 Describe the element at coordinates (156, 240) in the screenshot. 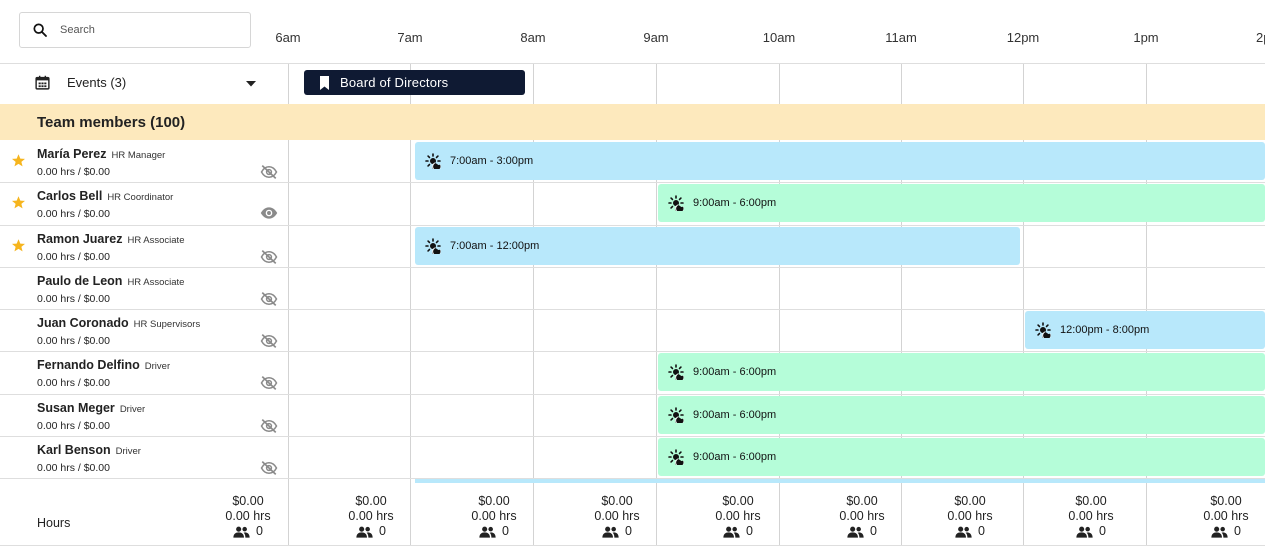

I see `member-role: HR Associate` at that location.